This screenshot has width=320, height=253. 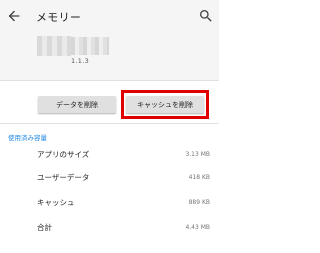 What do you see at coordinates (197, 227) in the screenshot?
I see `row-value-total: 4.43 MB` at bounding box center [197, 227].